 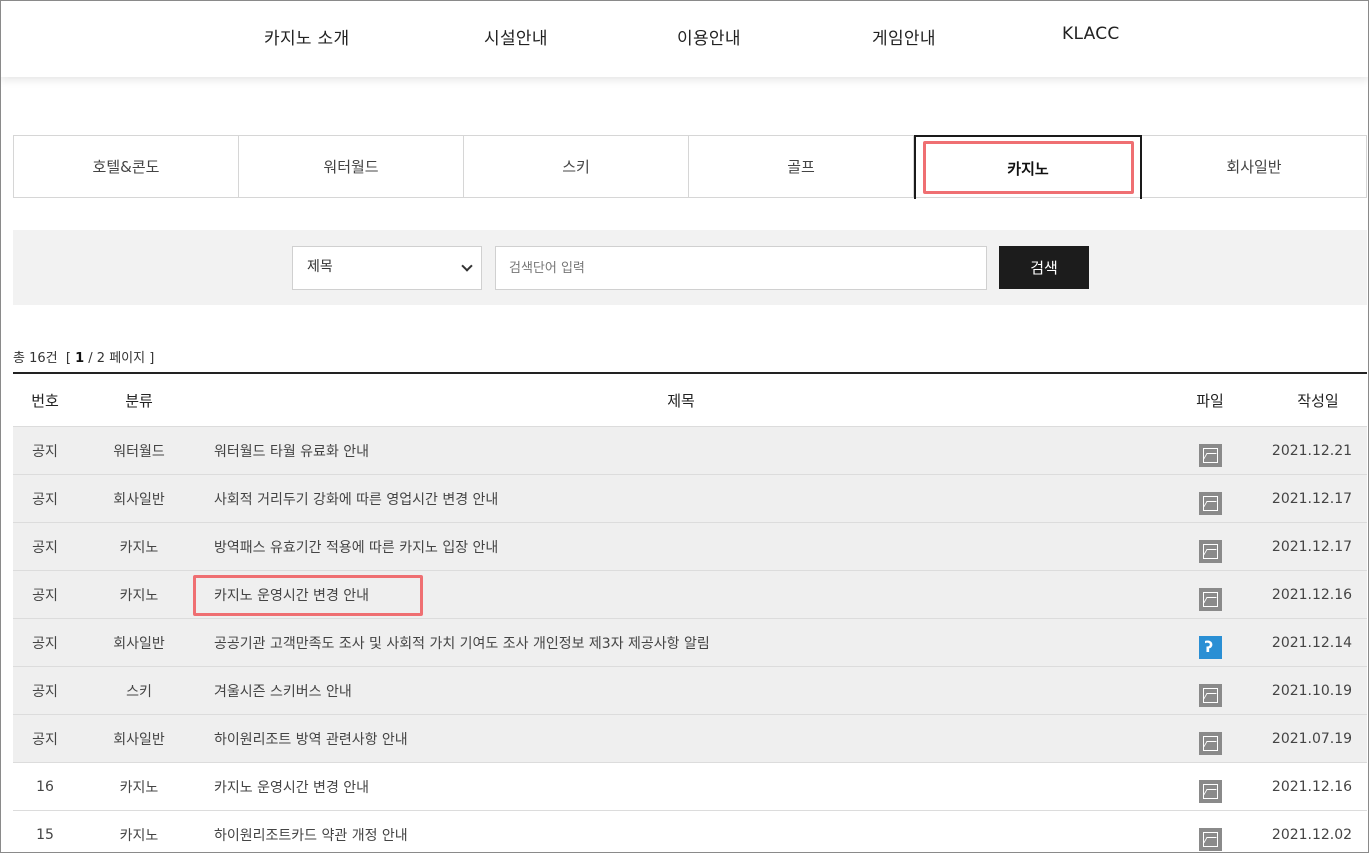 I want to click on header-no: 번호, so click(x=45, y=400).